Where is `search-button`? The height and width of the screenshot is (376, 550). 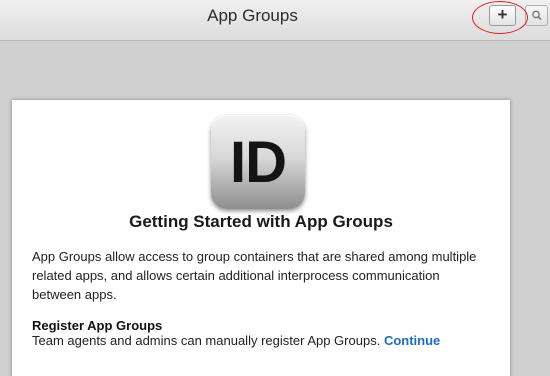 search-button is located at coordinates (536, 15).